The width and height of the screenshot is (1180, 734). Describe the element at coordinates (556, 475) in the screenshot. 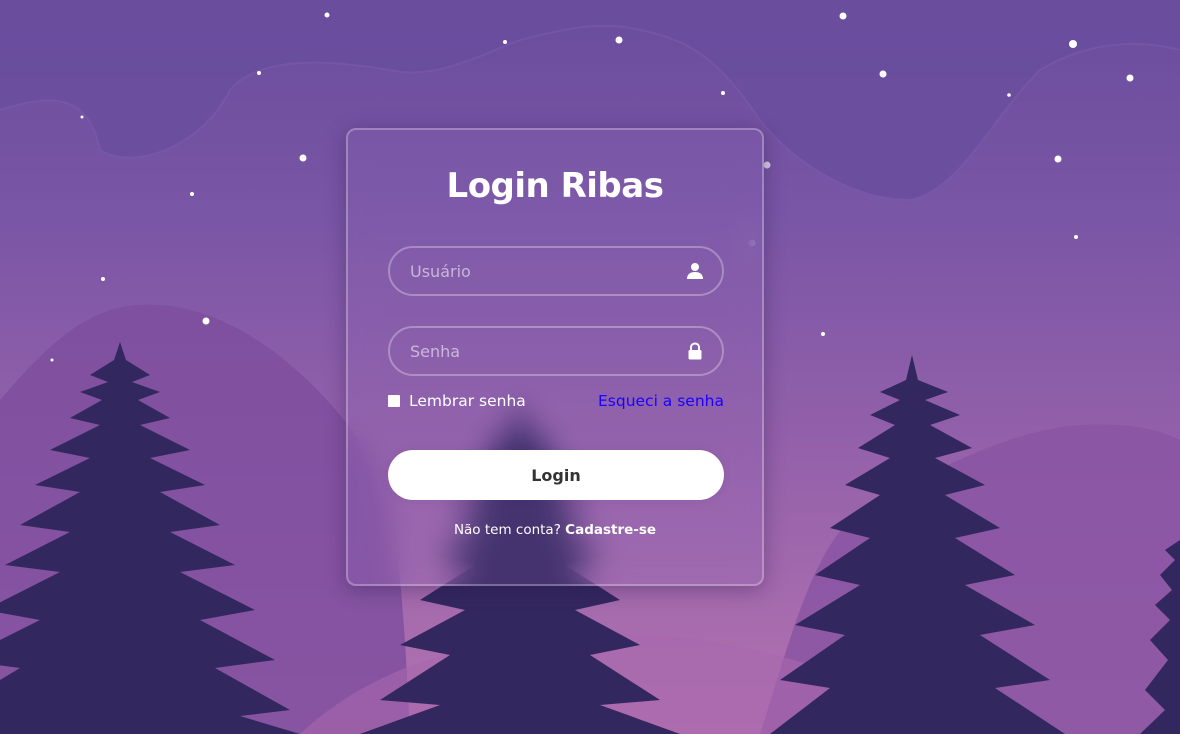

I see `login-button: Login` at that location.